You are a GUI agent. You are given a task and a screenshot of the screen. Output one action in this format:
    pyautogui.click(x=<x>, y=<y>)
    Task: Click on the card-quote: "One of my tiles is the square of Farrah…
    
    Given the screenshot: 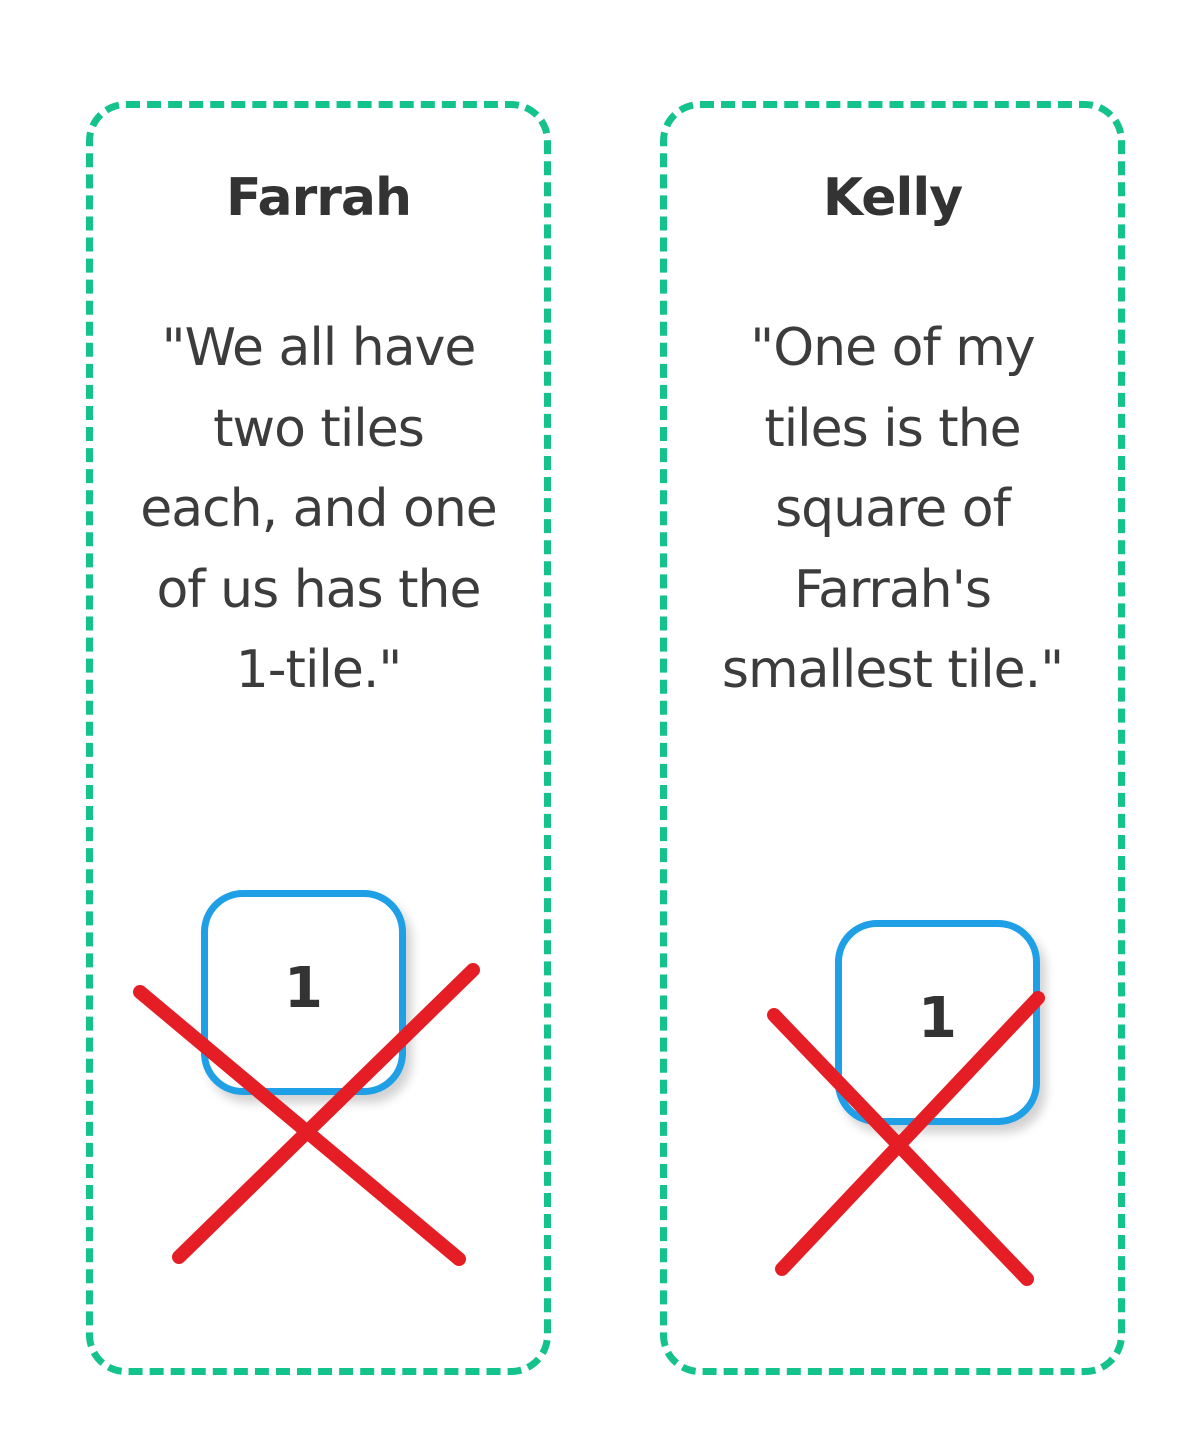 What is the action you would take?
    pyautogui.click(x=892, y=509)
    